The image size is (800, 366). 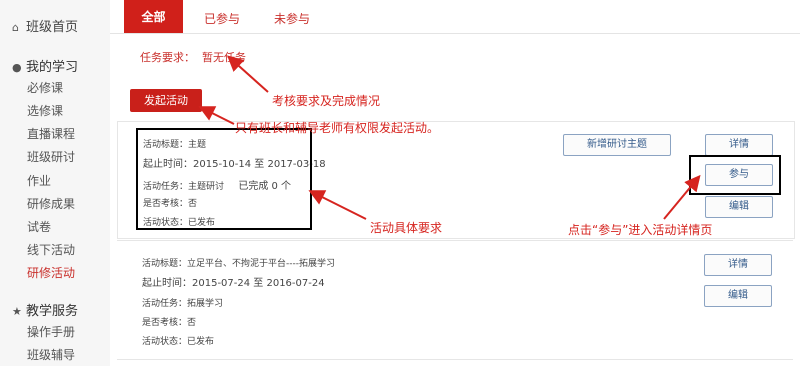 What do you see at coordinates (216, 115) in the screenshot?
I see `arrow-launch` at bounding box center [216, 115].